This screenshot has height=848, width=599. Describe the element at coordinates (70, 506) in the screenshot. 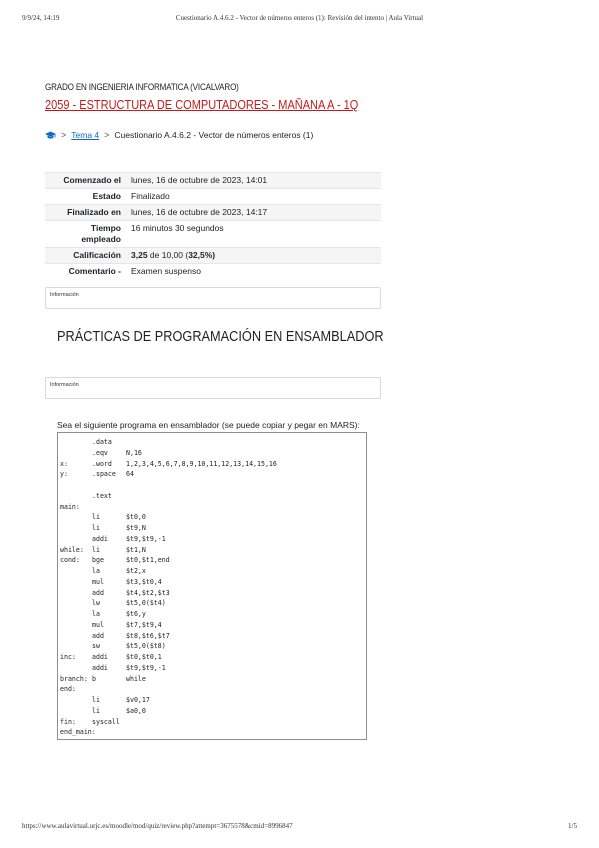

I see `code-label: main:` at that location.